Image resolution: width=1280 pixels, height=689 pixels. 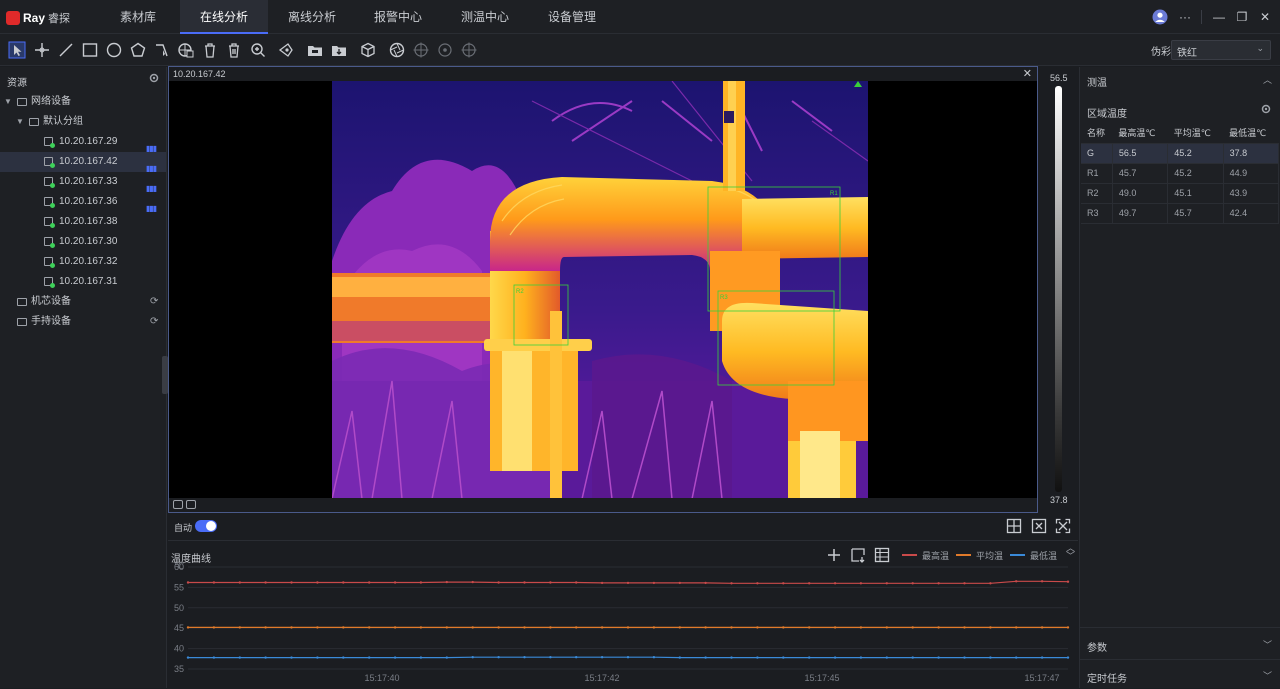 What do you see at coordinates (989, 555) in the screenshot?
I see `legend-avg-label: 平均温` at bounding box center [989, 555].